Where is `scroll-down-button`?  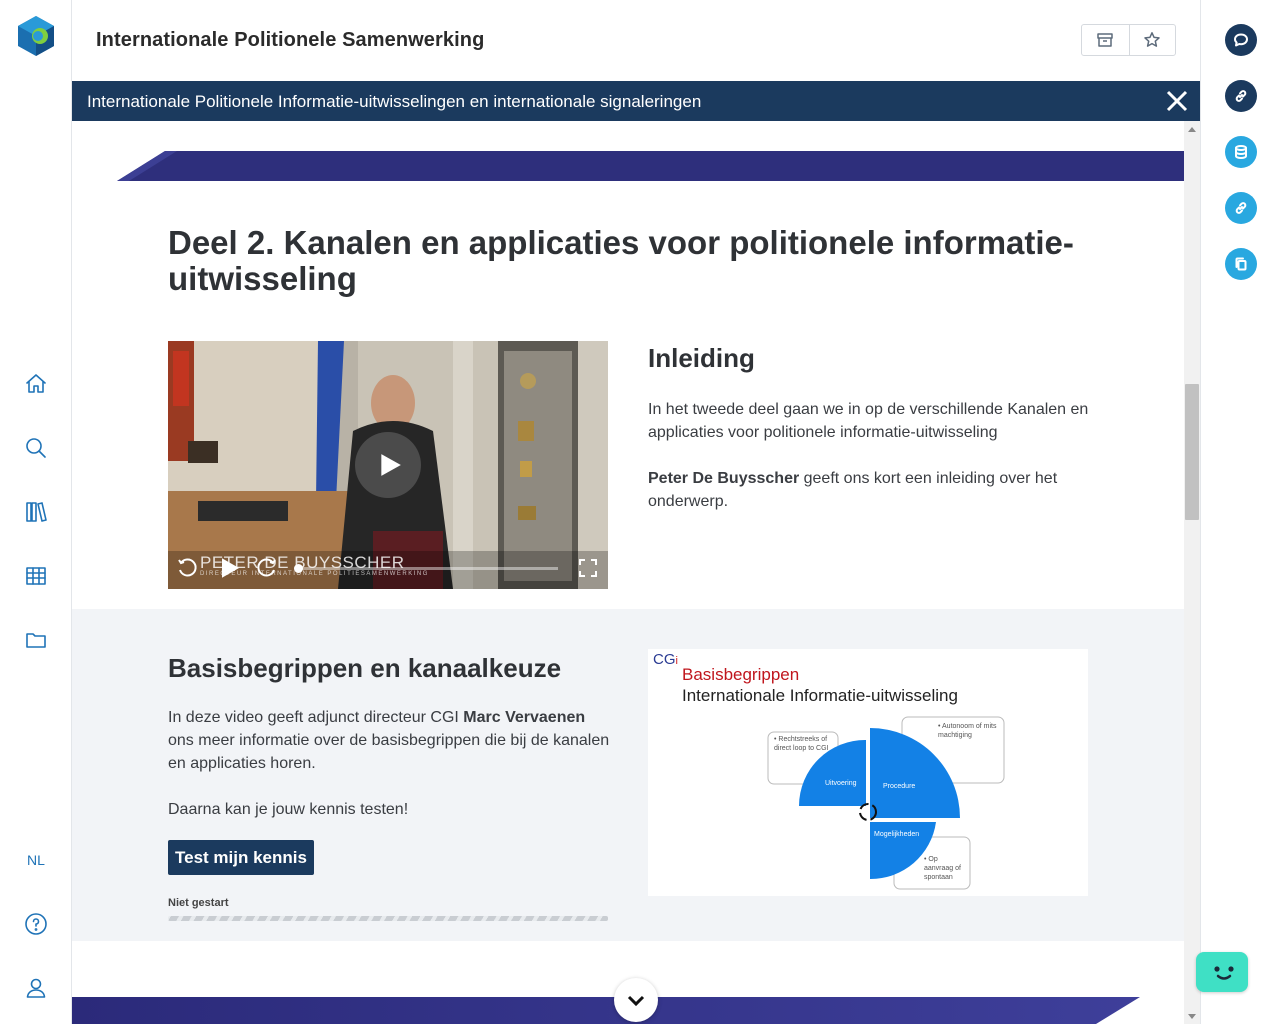
scroll-down-button is located at coordinates (636, 1000).